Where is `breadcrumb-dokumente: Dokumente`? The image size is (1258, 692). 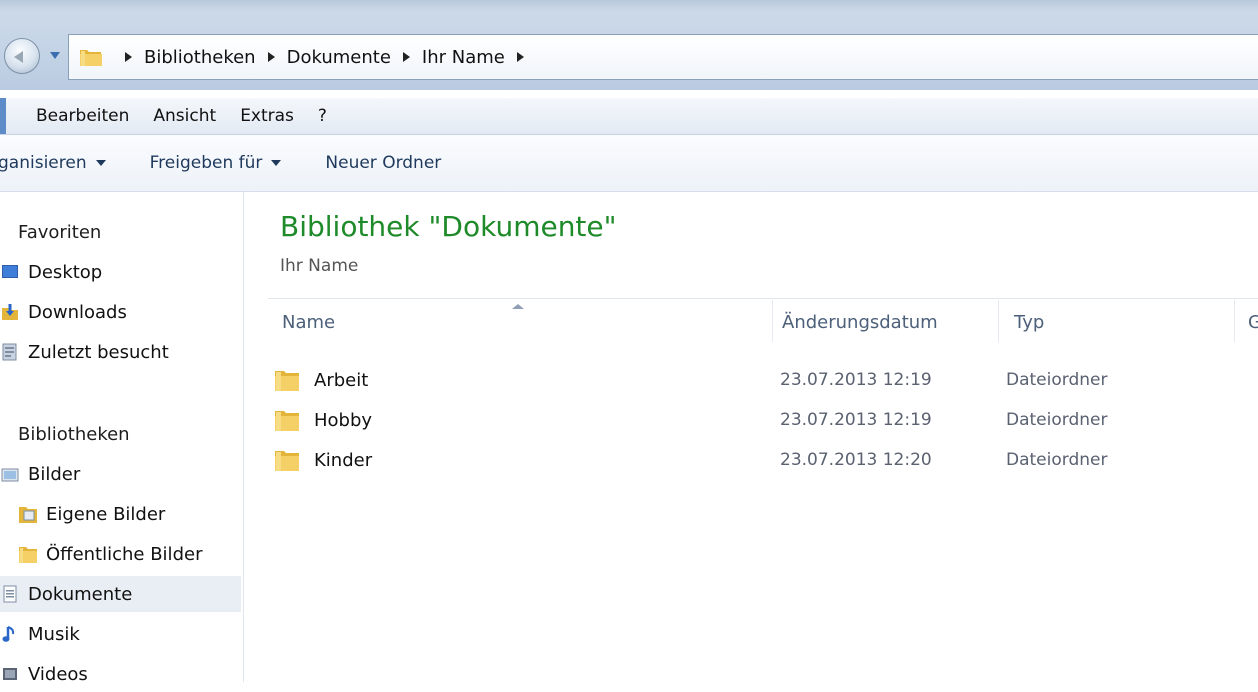
breadcrumb-dokumente: Dokumente is located at coordinates (339, 57).